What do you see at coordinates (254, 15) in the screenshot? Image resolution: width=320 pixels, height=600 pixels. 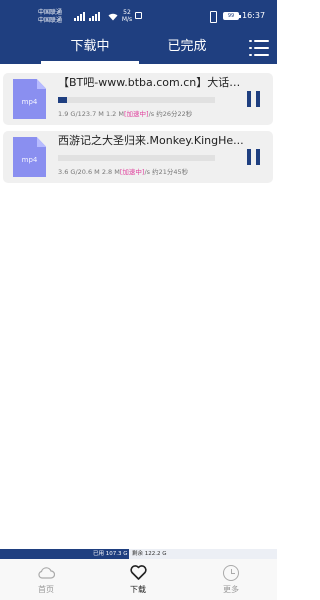 I see `status-time: 16:37` at bounding box center [254, 15].